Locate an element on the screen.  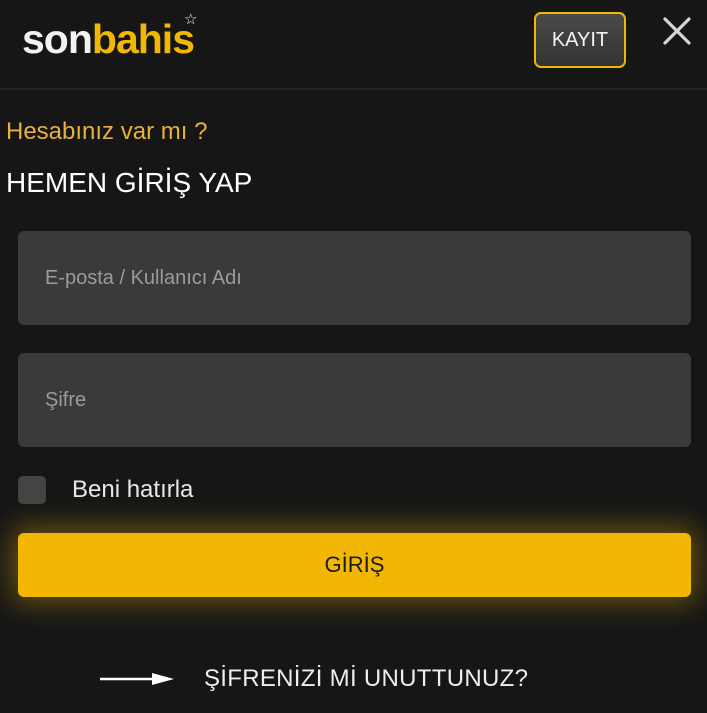
forgot-password-link: ŞİFRENİZİ Mİ UNUTTUNUZ? is located at coordinates (314, 679).